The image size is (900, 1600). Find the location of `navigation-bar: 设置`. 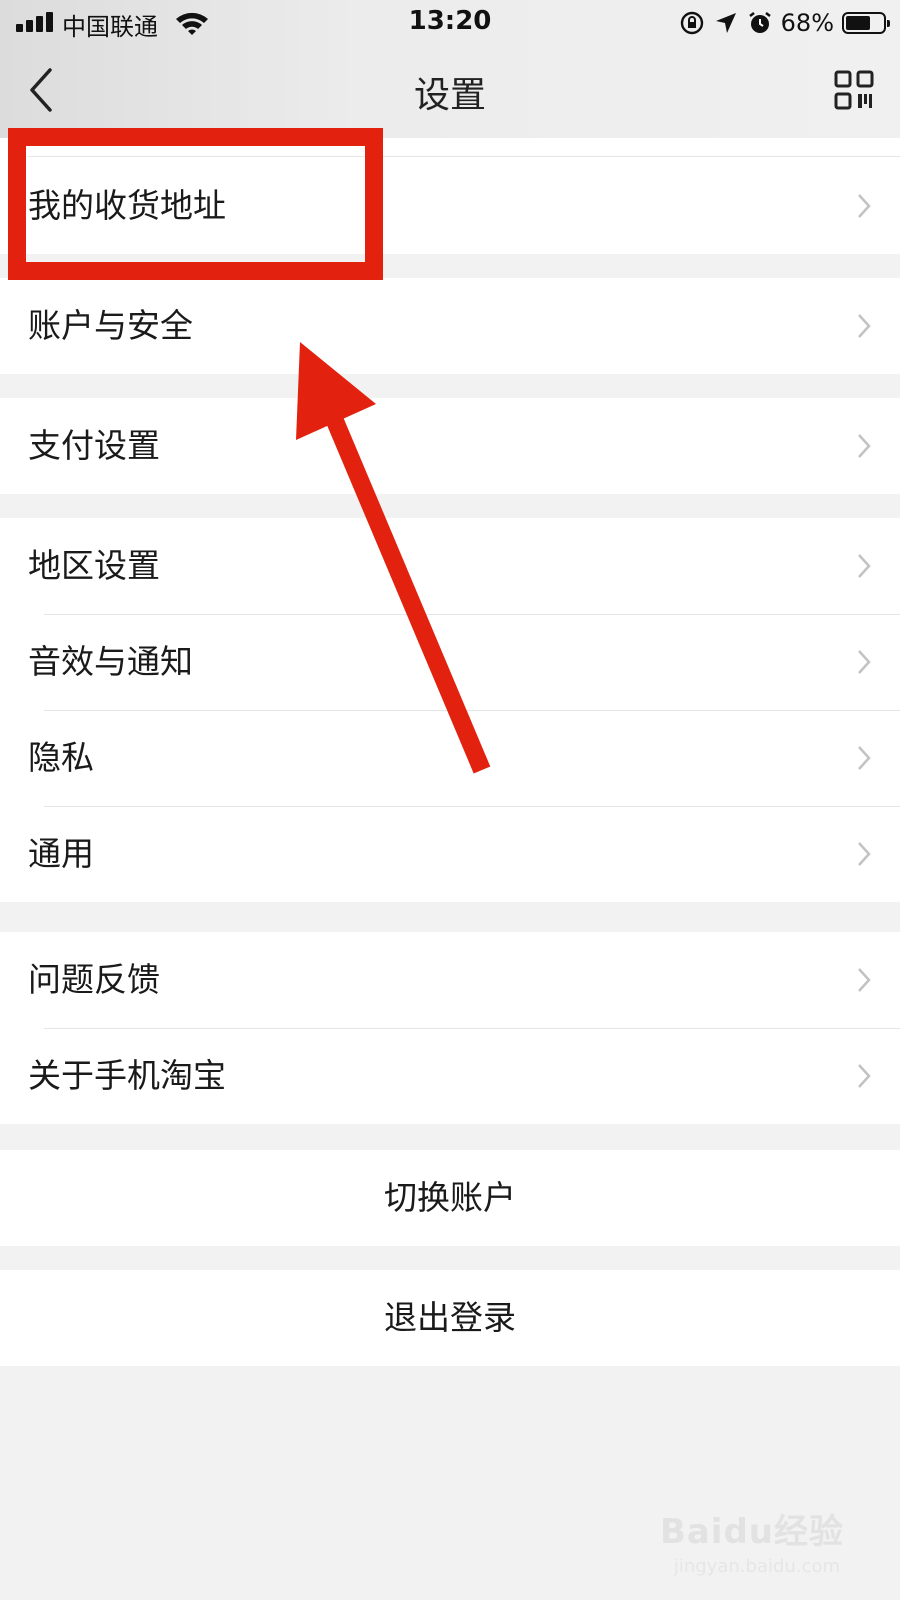

navigation-bar: 设置 is located at coordinates (450, 92).